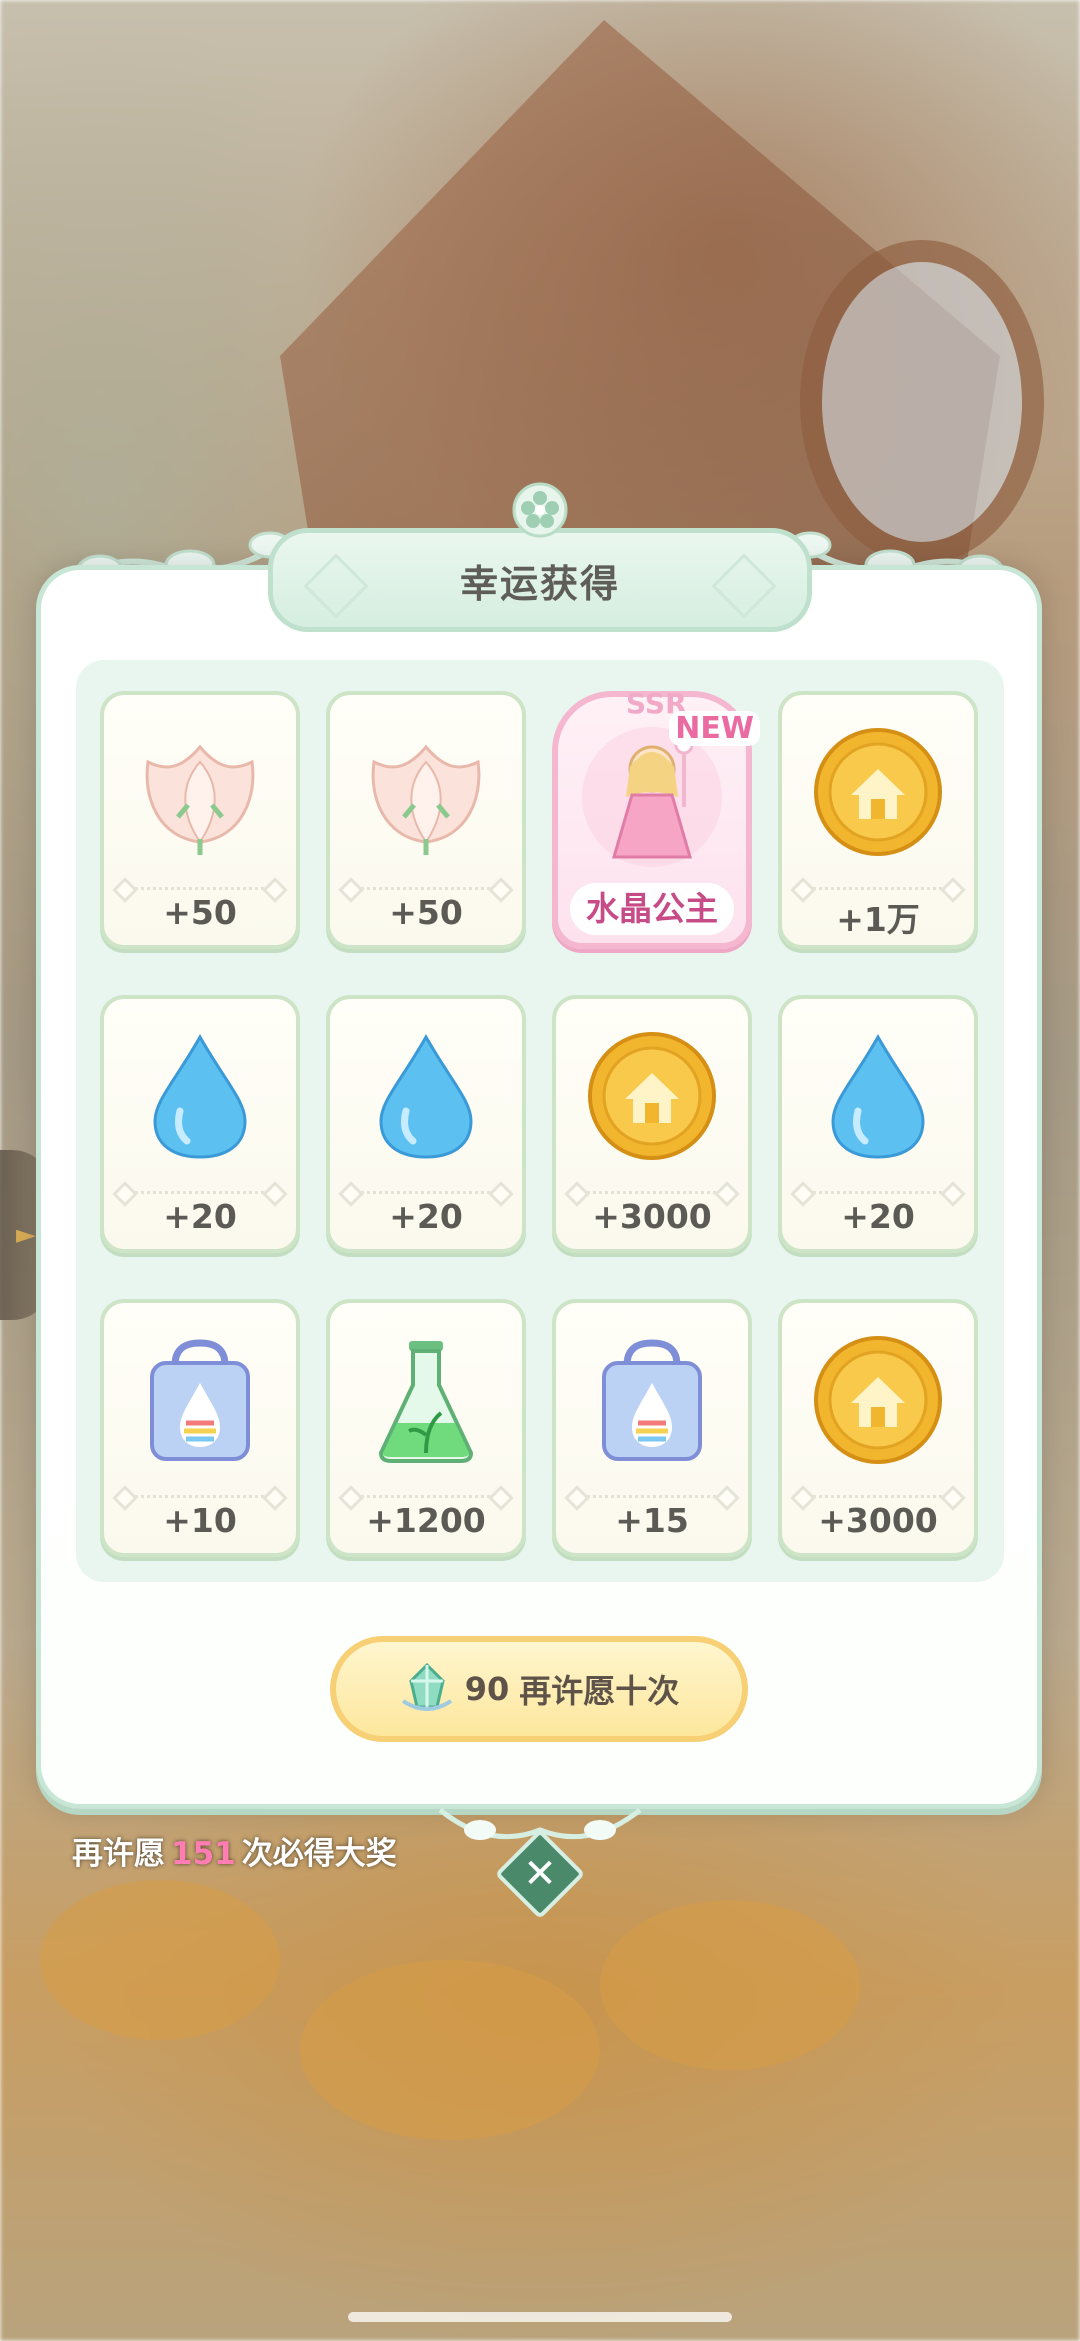 The height and width of the screenshot is (2341, 1080). I want to click on wish-button-label: 再许愿十次, so click(599, 1691).